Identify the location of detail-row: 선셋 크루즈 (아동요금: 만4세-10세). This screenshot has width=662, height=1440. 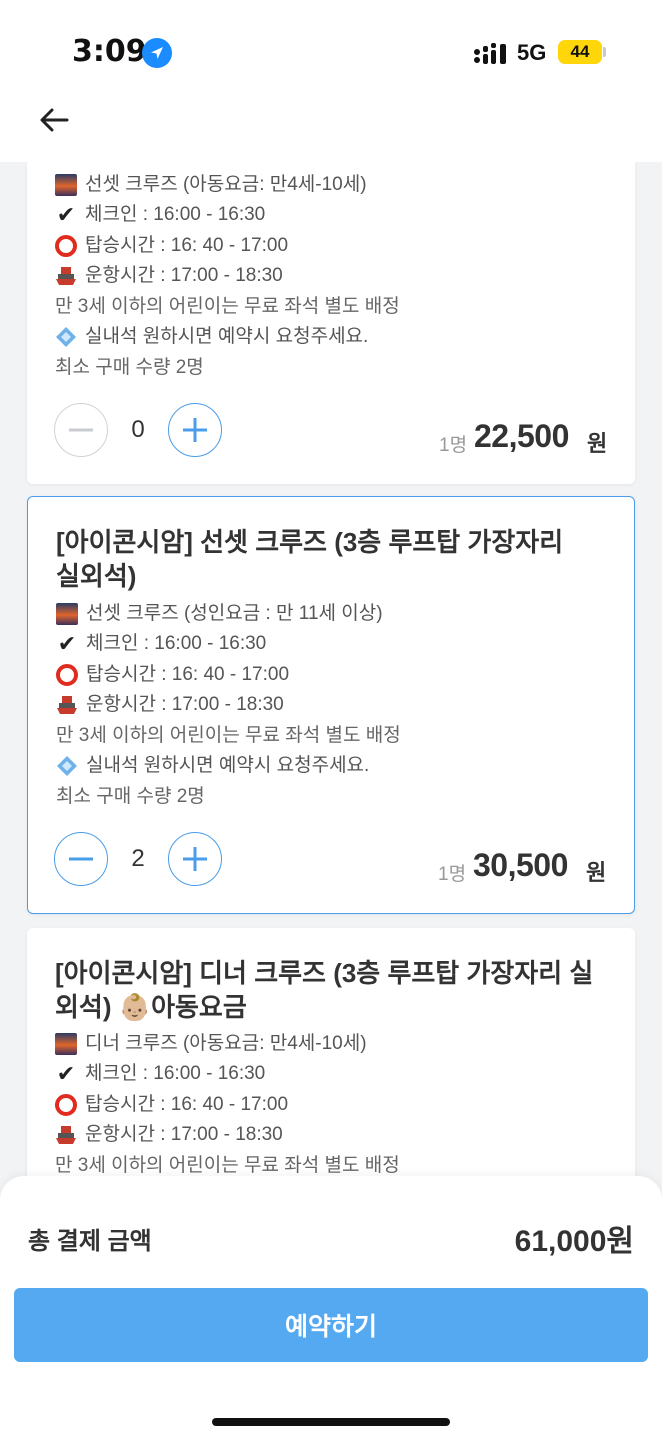
(211, 185).